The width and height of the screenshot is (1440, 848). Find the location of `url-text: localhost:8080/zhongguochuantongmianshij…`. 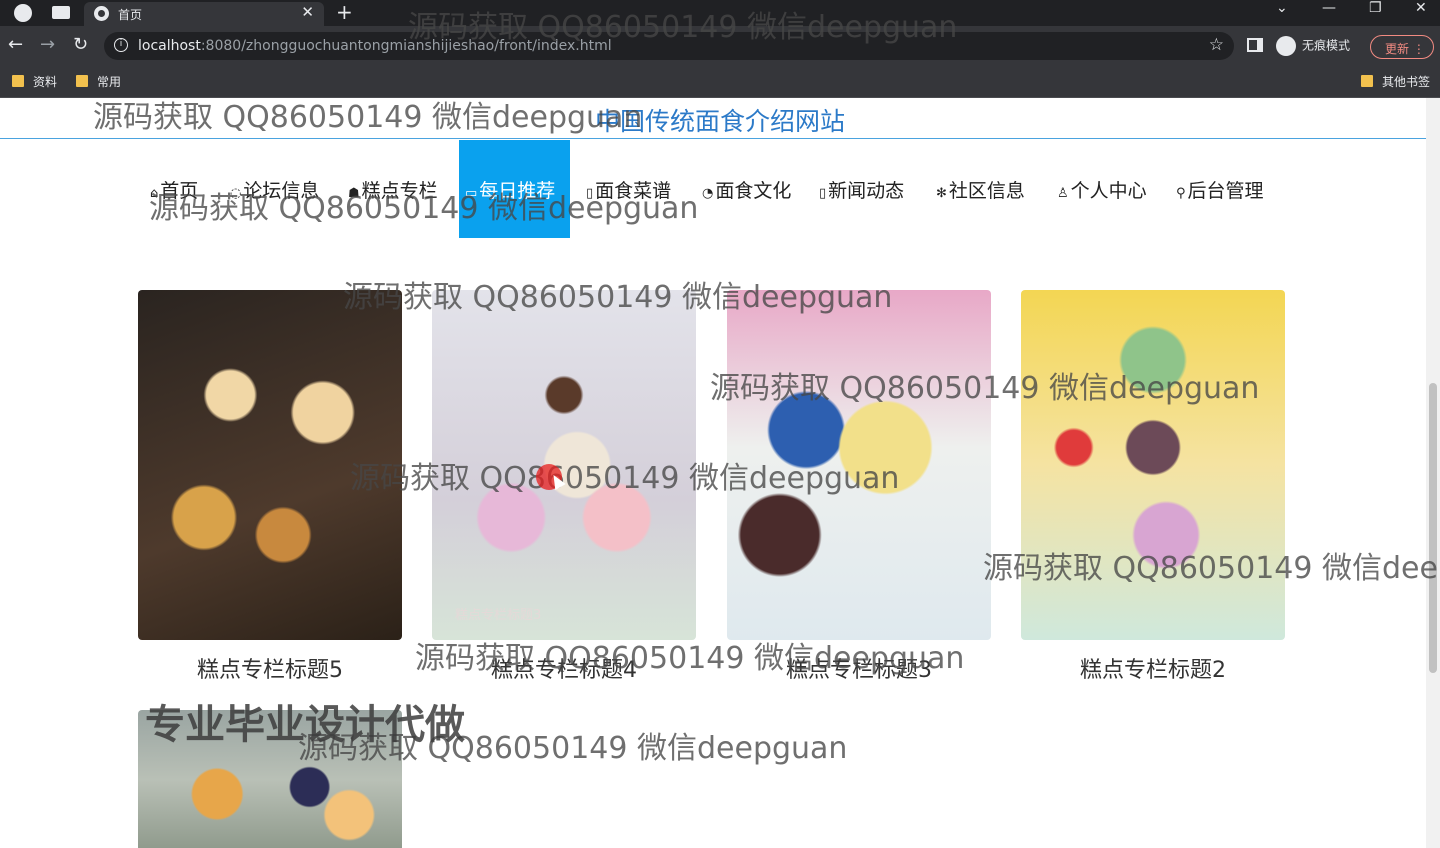

url-text: localhost:8080/zhongguochuantongmianshij… is located at coordinates (375, 46).